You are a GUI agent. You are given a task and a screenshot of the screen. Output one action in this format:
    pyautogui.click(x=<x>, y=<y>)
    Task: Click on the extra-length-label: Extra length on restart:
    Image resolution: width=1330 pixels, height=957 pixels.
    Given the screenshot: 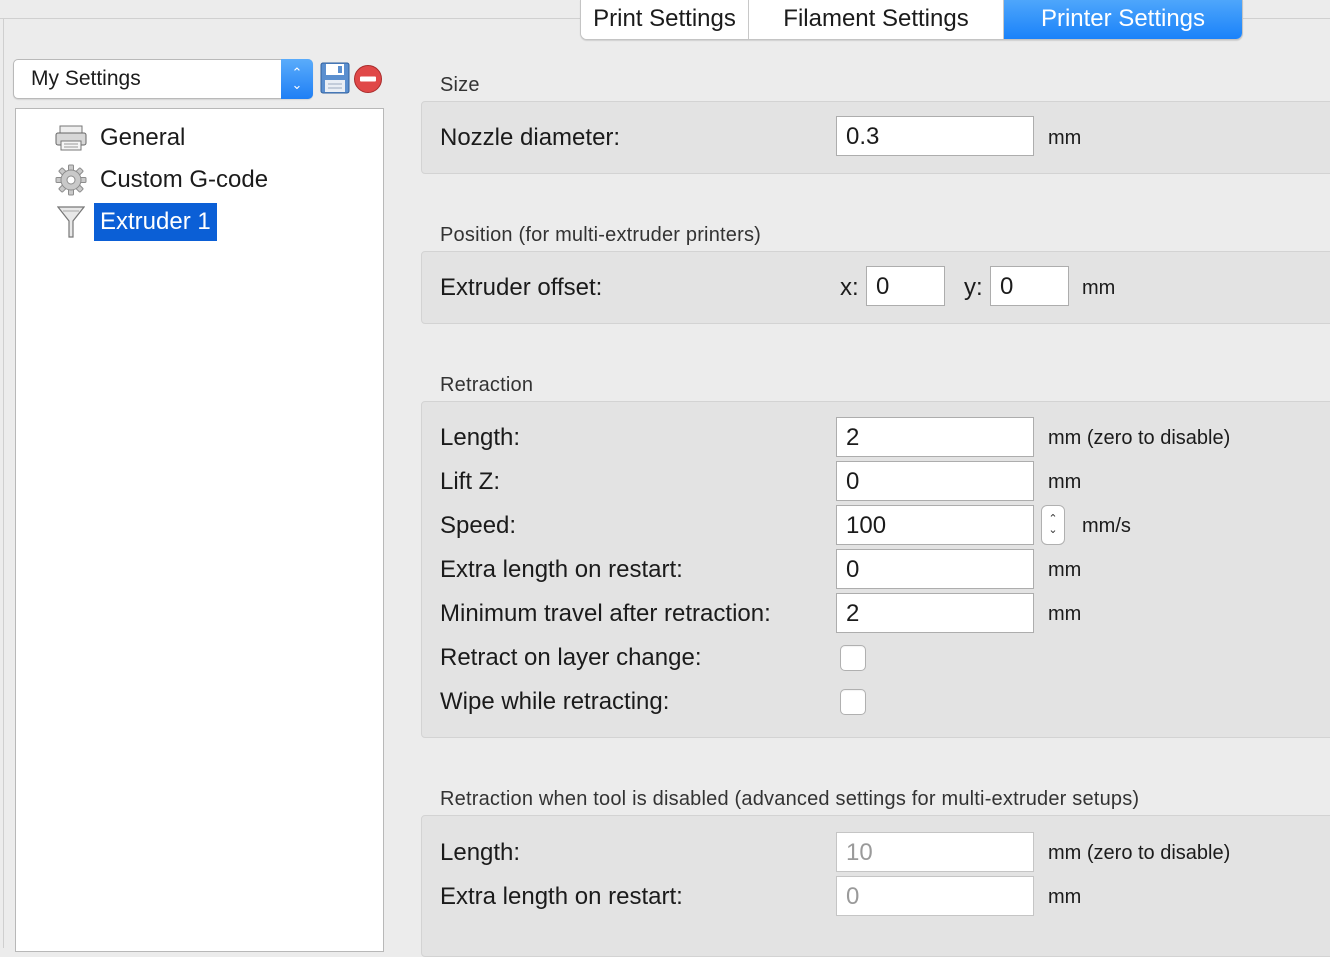 What is the action you would take?
    pyautogui.click(x=561, y=569)
    